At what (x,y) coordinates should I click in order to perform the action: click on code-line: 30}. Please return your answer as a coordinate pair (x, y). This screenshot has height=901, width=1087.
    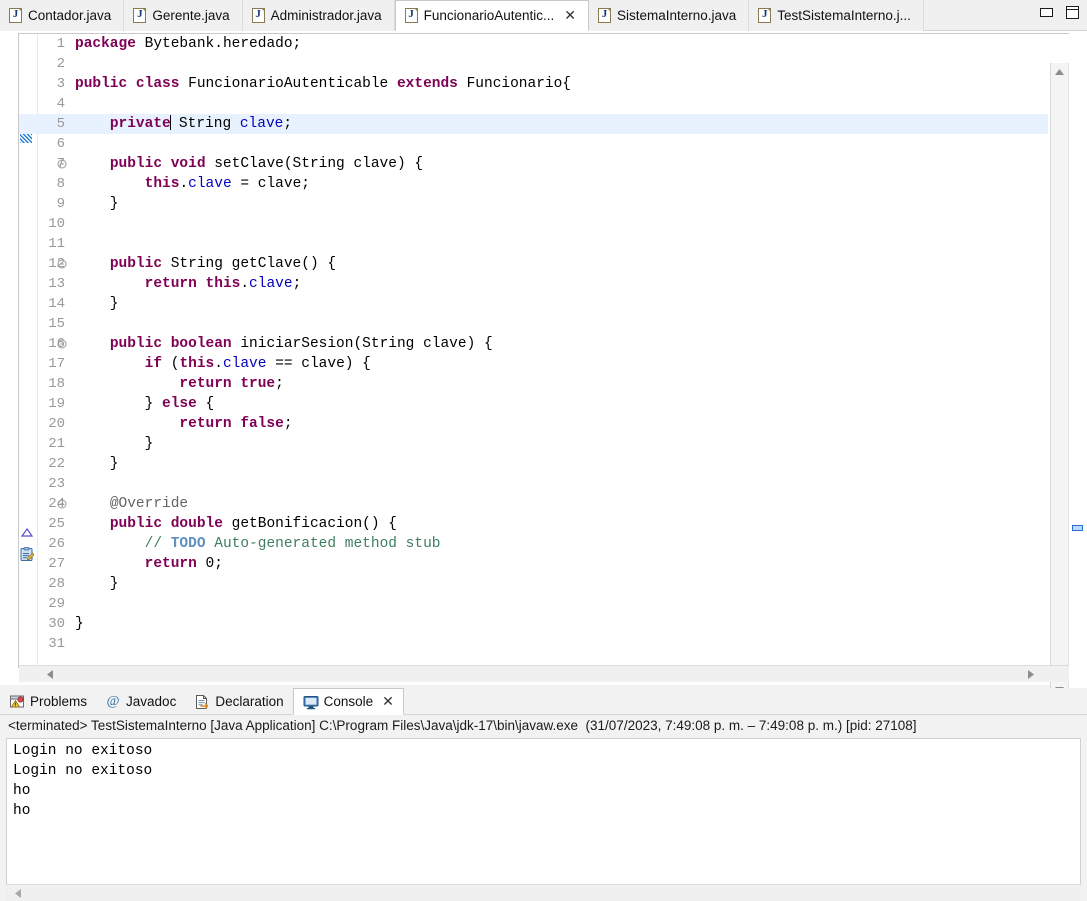
    Looking at the image, I should click on (533, 624).